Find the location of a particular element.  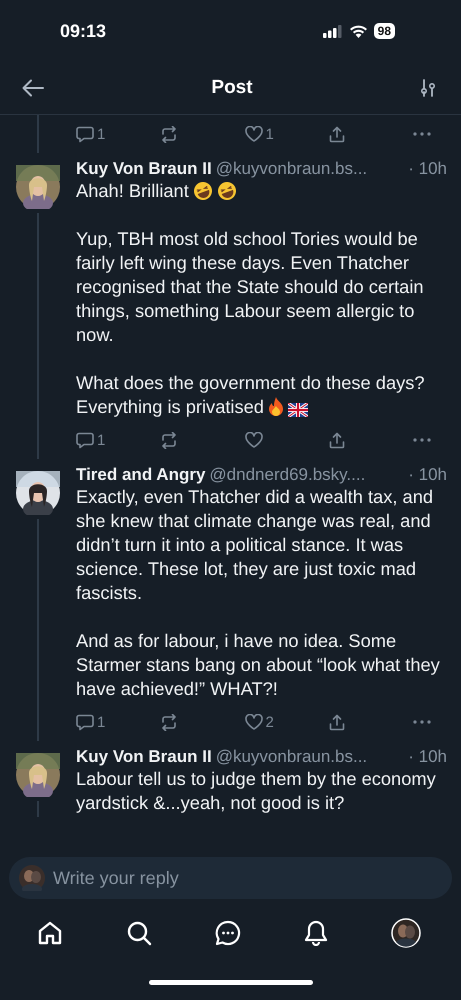

wifi-icon is located at coordinates (358, 31).